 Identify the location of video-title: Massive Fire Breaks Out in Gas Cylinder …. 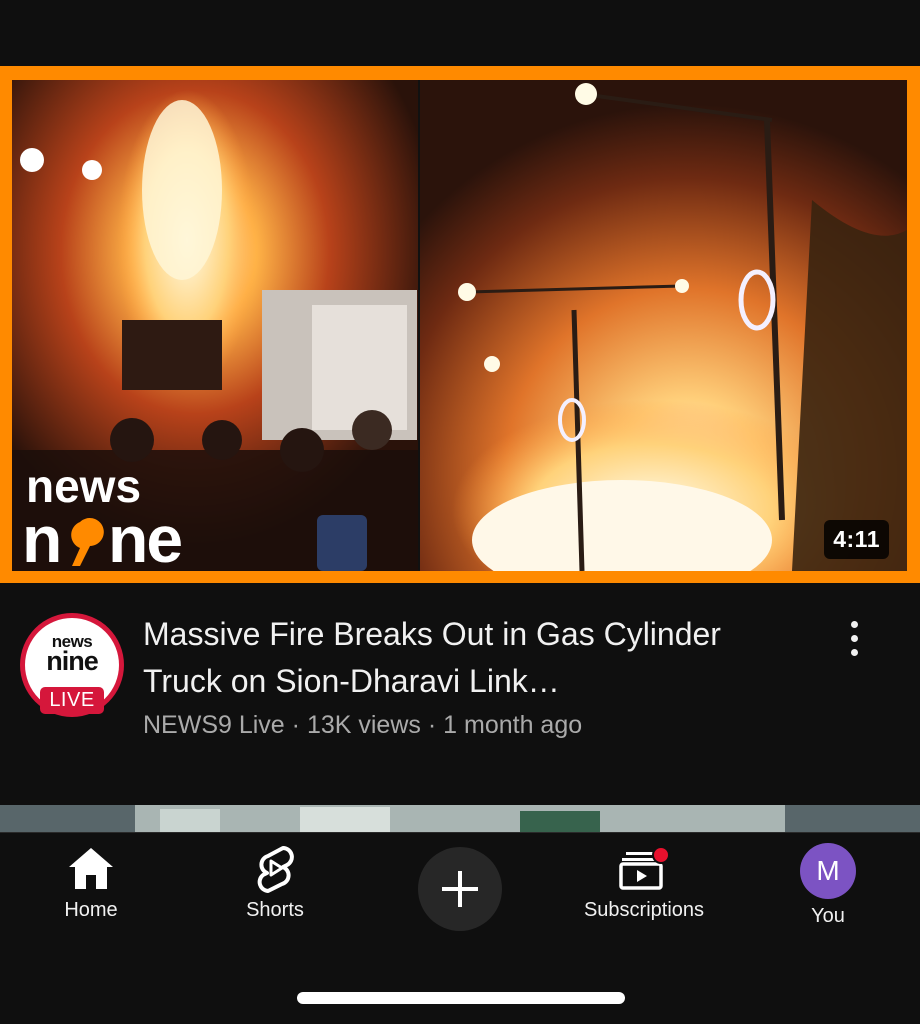
(468, 658).